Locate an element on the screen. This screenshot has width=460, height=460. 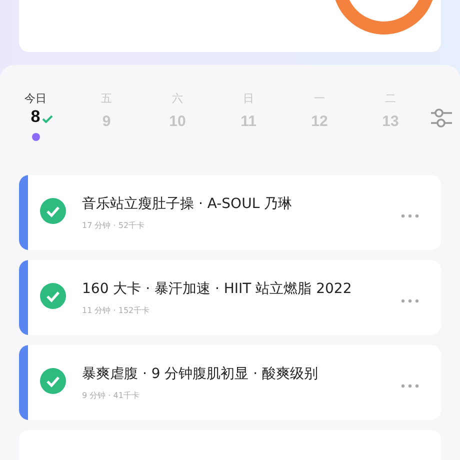
course-card: 音乐站立瘦肚子操 · A-SOUL 乃琳 17 分钟 · 52千卡 is located at coordinates (230, 212).